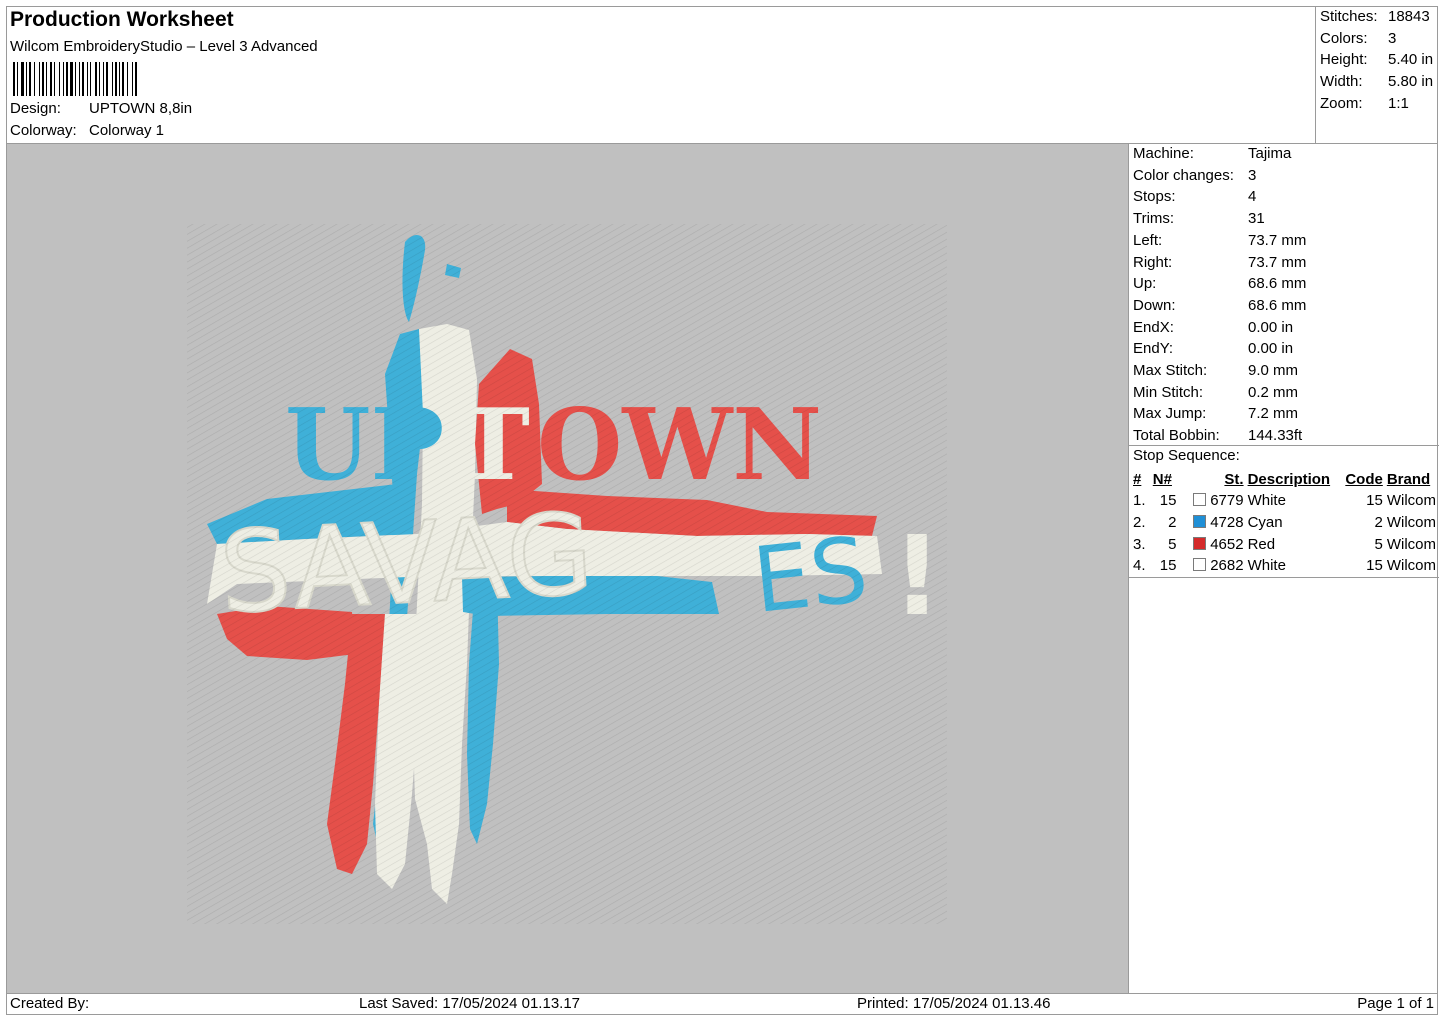  Describe the element at coordinates (1139, 544) in the screenshot. I see `row-index: 3.` at that location.